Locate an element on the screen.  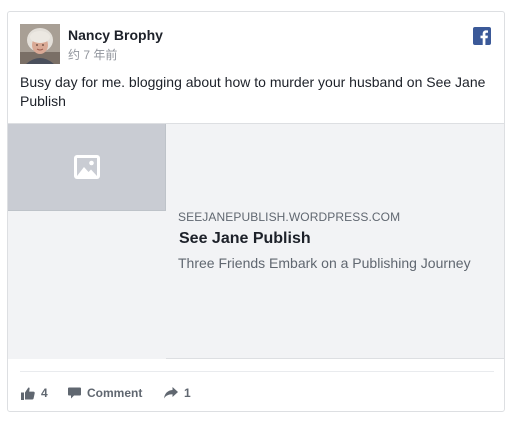
thumbs-up-icon is located at coordinates (28, 393).